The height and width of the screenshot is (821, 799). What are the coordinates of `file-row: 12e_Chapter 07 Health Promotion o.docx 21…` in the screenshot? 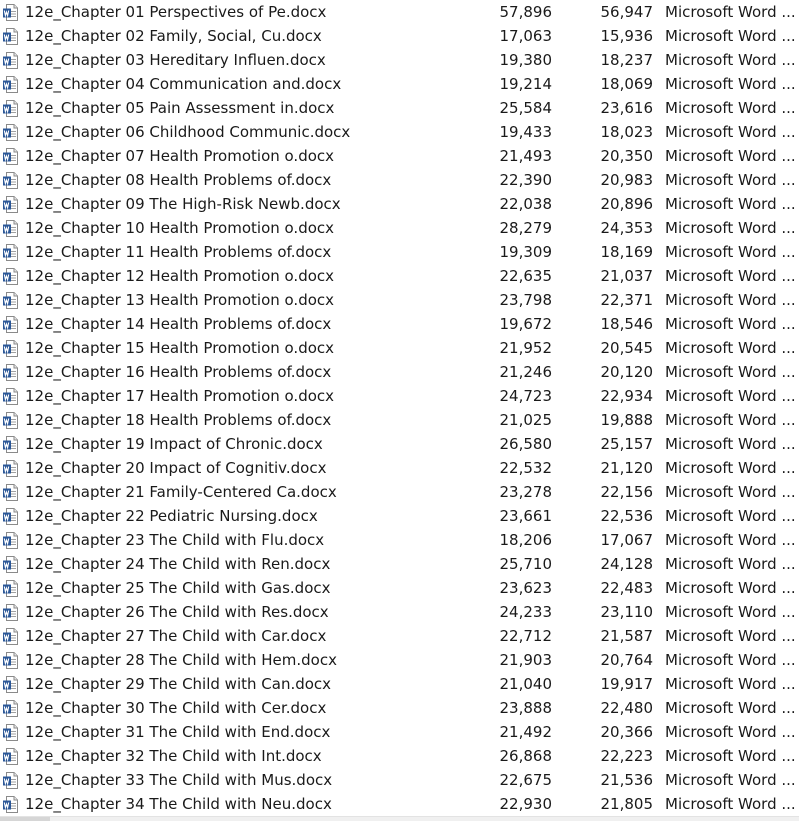 It's located at (399, 156).